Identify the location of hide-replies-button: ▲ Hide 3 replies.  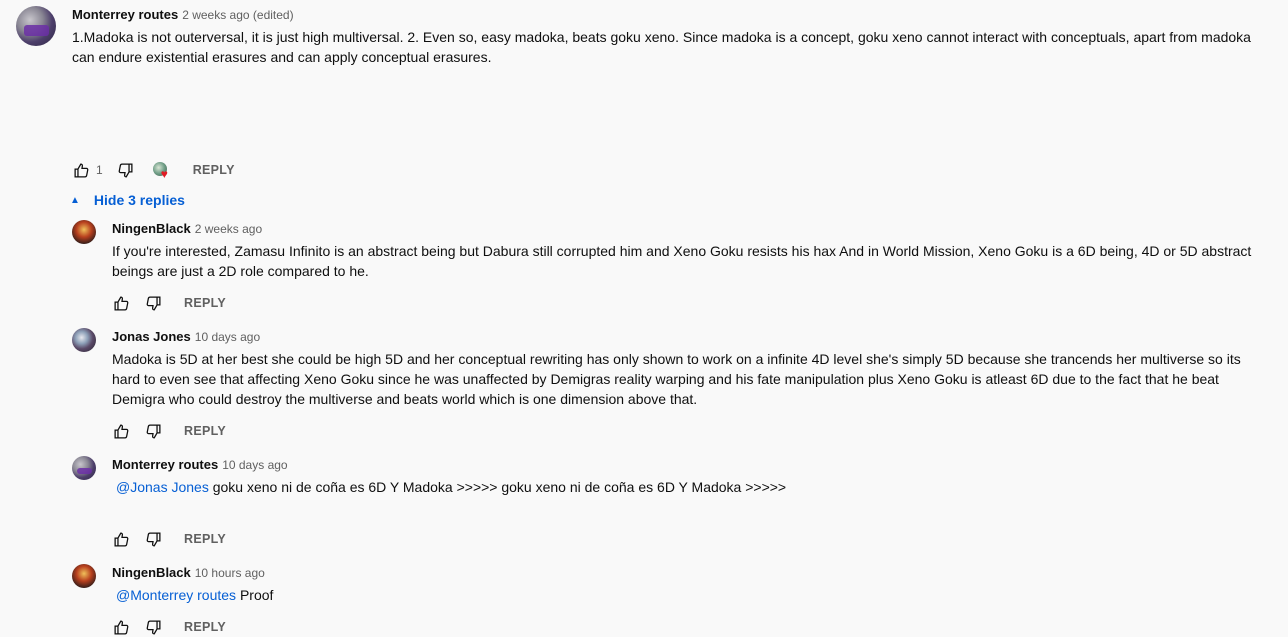
(127, 200).